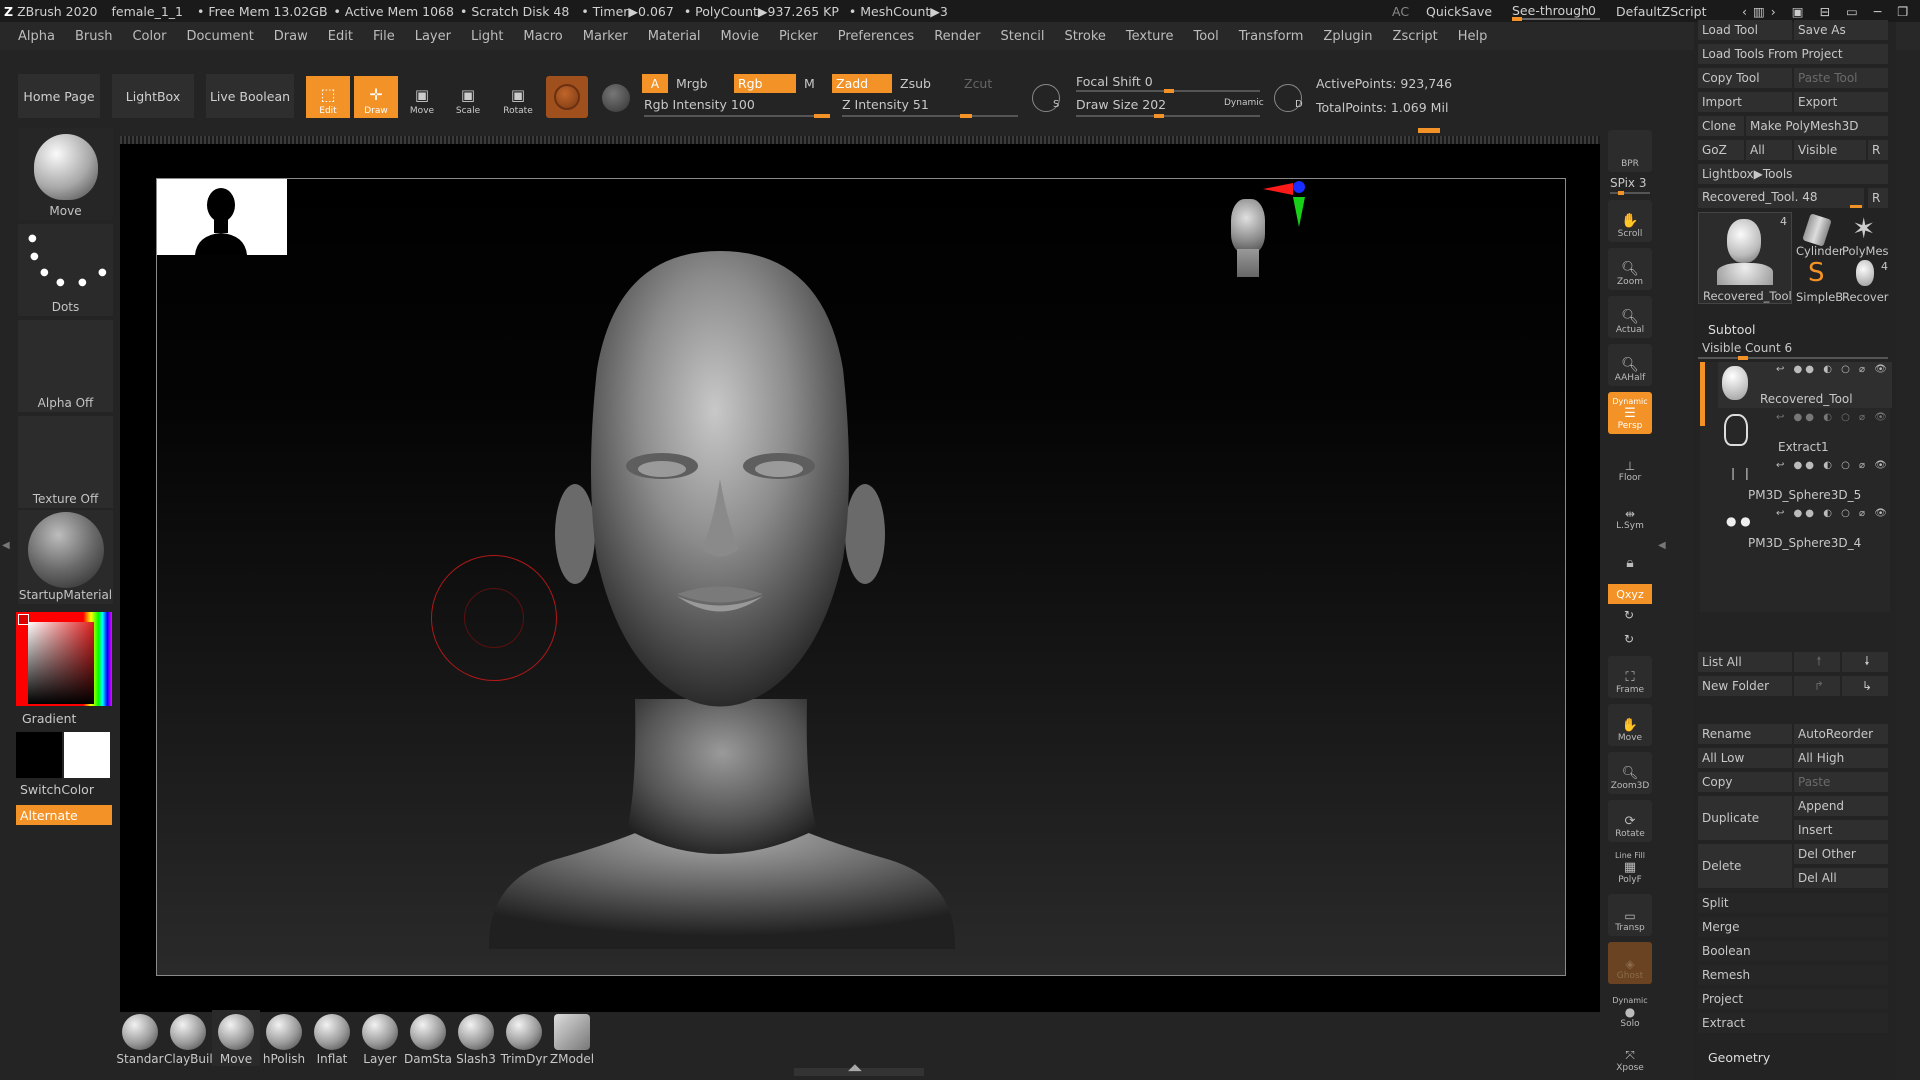  Describe the element at coordinates (1793, 975) in the screenshot. I see `remesh-button: Remesh` at that location.